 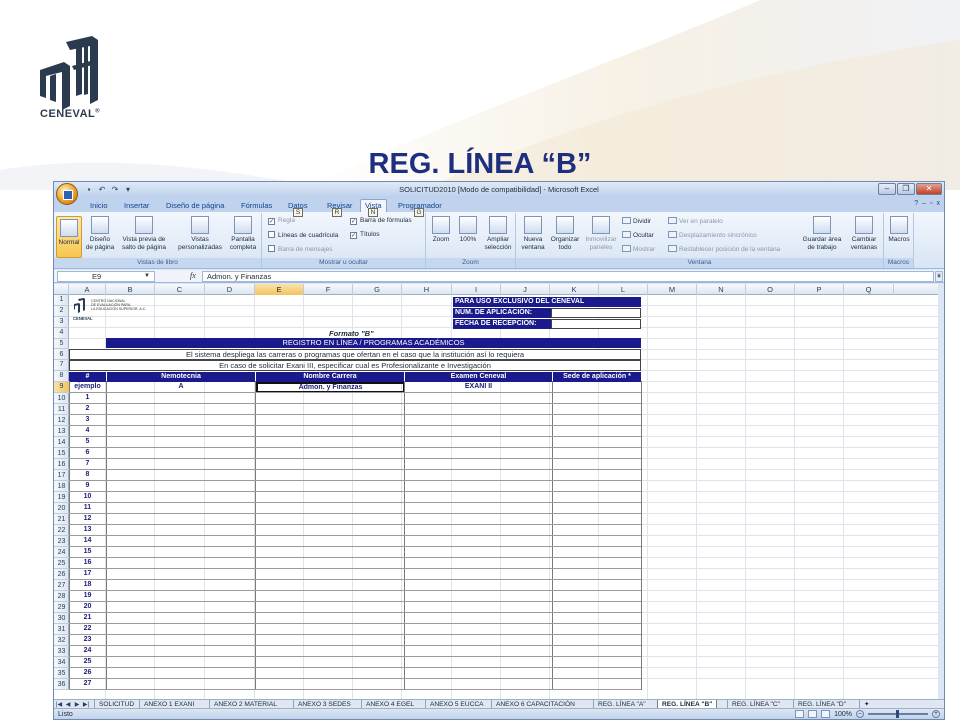 I want to click on row-header-3: 3, so click(x=61, y=322).